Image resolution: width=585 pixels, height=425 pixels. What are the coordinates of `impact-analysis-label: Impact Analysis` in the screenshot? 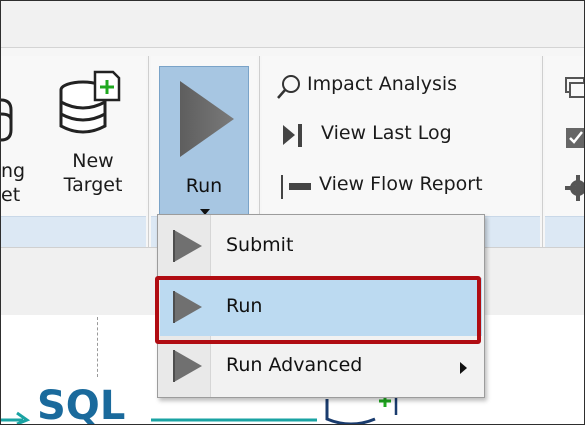 It's located at (382, 84).